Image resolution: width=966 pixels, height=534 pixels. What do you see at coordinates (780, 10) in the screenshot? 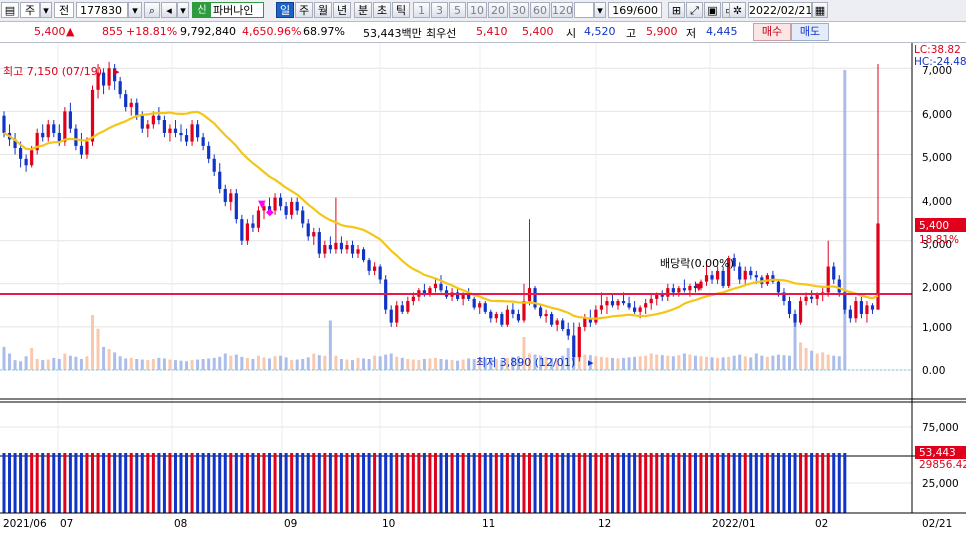
I see `date-input: 2022/02/21` at bounding box center [780, 10].